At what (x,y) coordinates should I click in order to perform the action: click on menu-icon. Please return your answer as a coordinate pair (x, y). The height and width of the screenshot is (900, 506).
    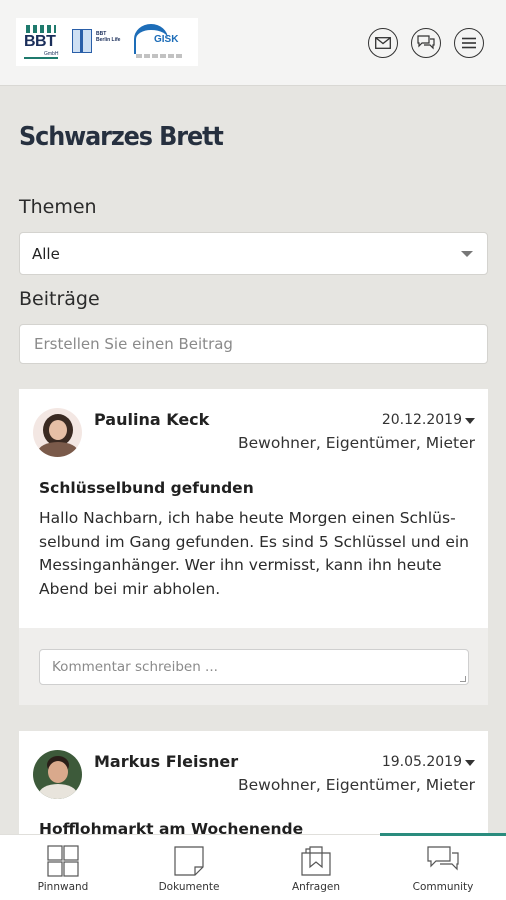
    Looking at the image, I should click on (469, 43).